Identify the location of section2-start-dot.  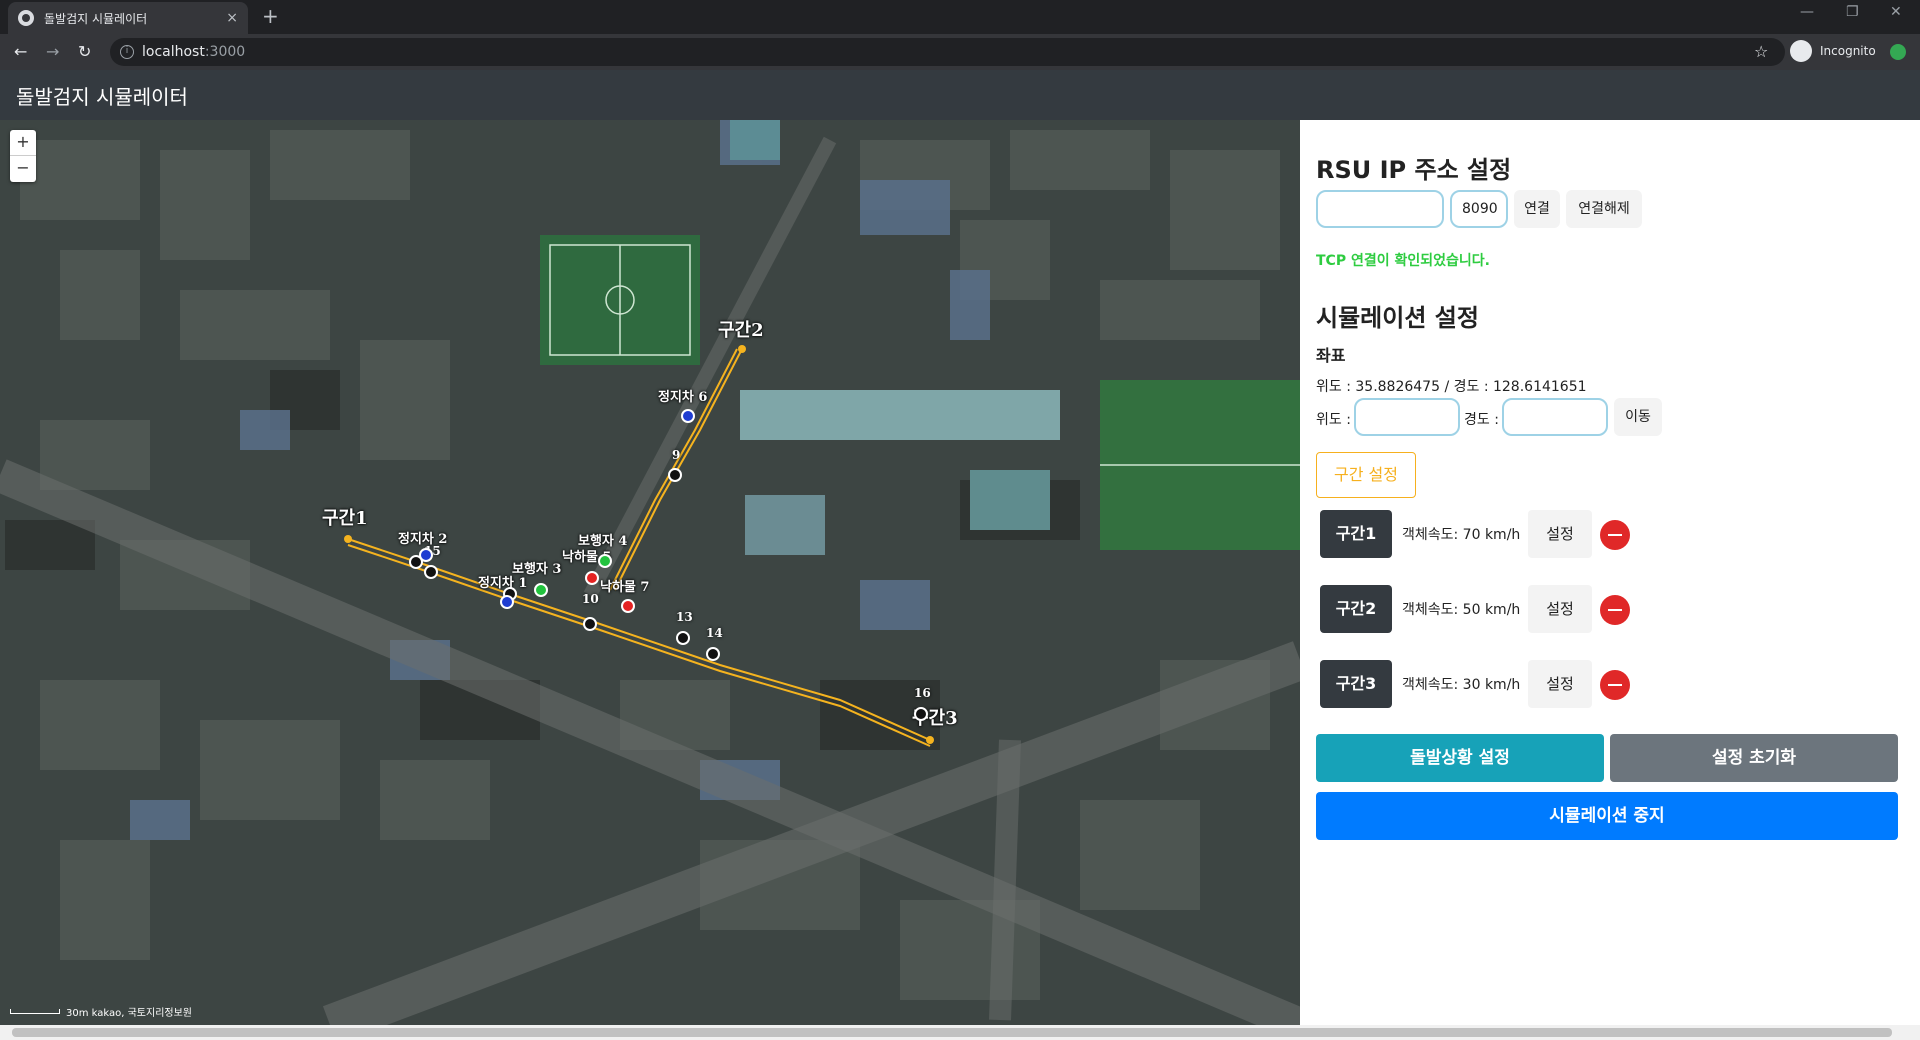
(742, 349).